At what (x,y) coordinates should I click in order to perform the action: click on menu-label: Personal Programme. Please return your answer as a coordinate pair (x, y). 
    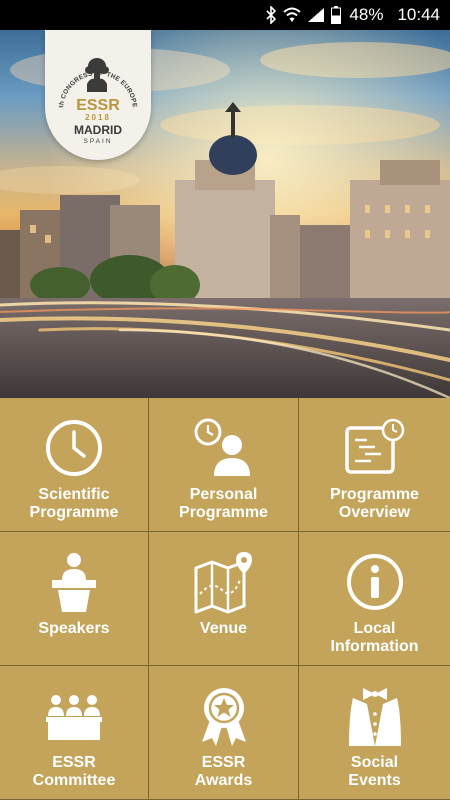
    Looking at the image, I should click on (223, 503).